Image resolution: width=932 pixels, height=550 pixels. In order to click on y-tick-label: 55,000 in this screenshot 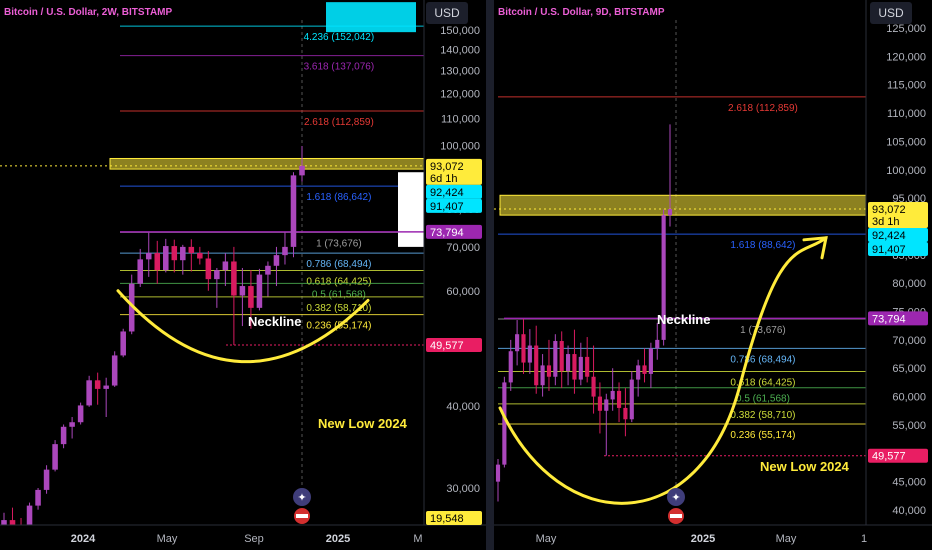, I will do `click(909, 426)`.